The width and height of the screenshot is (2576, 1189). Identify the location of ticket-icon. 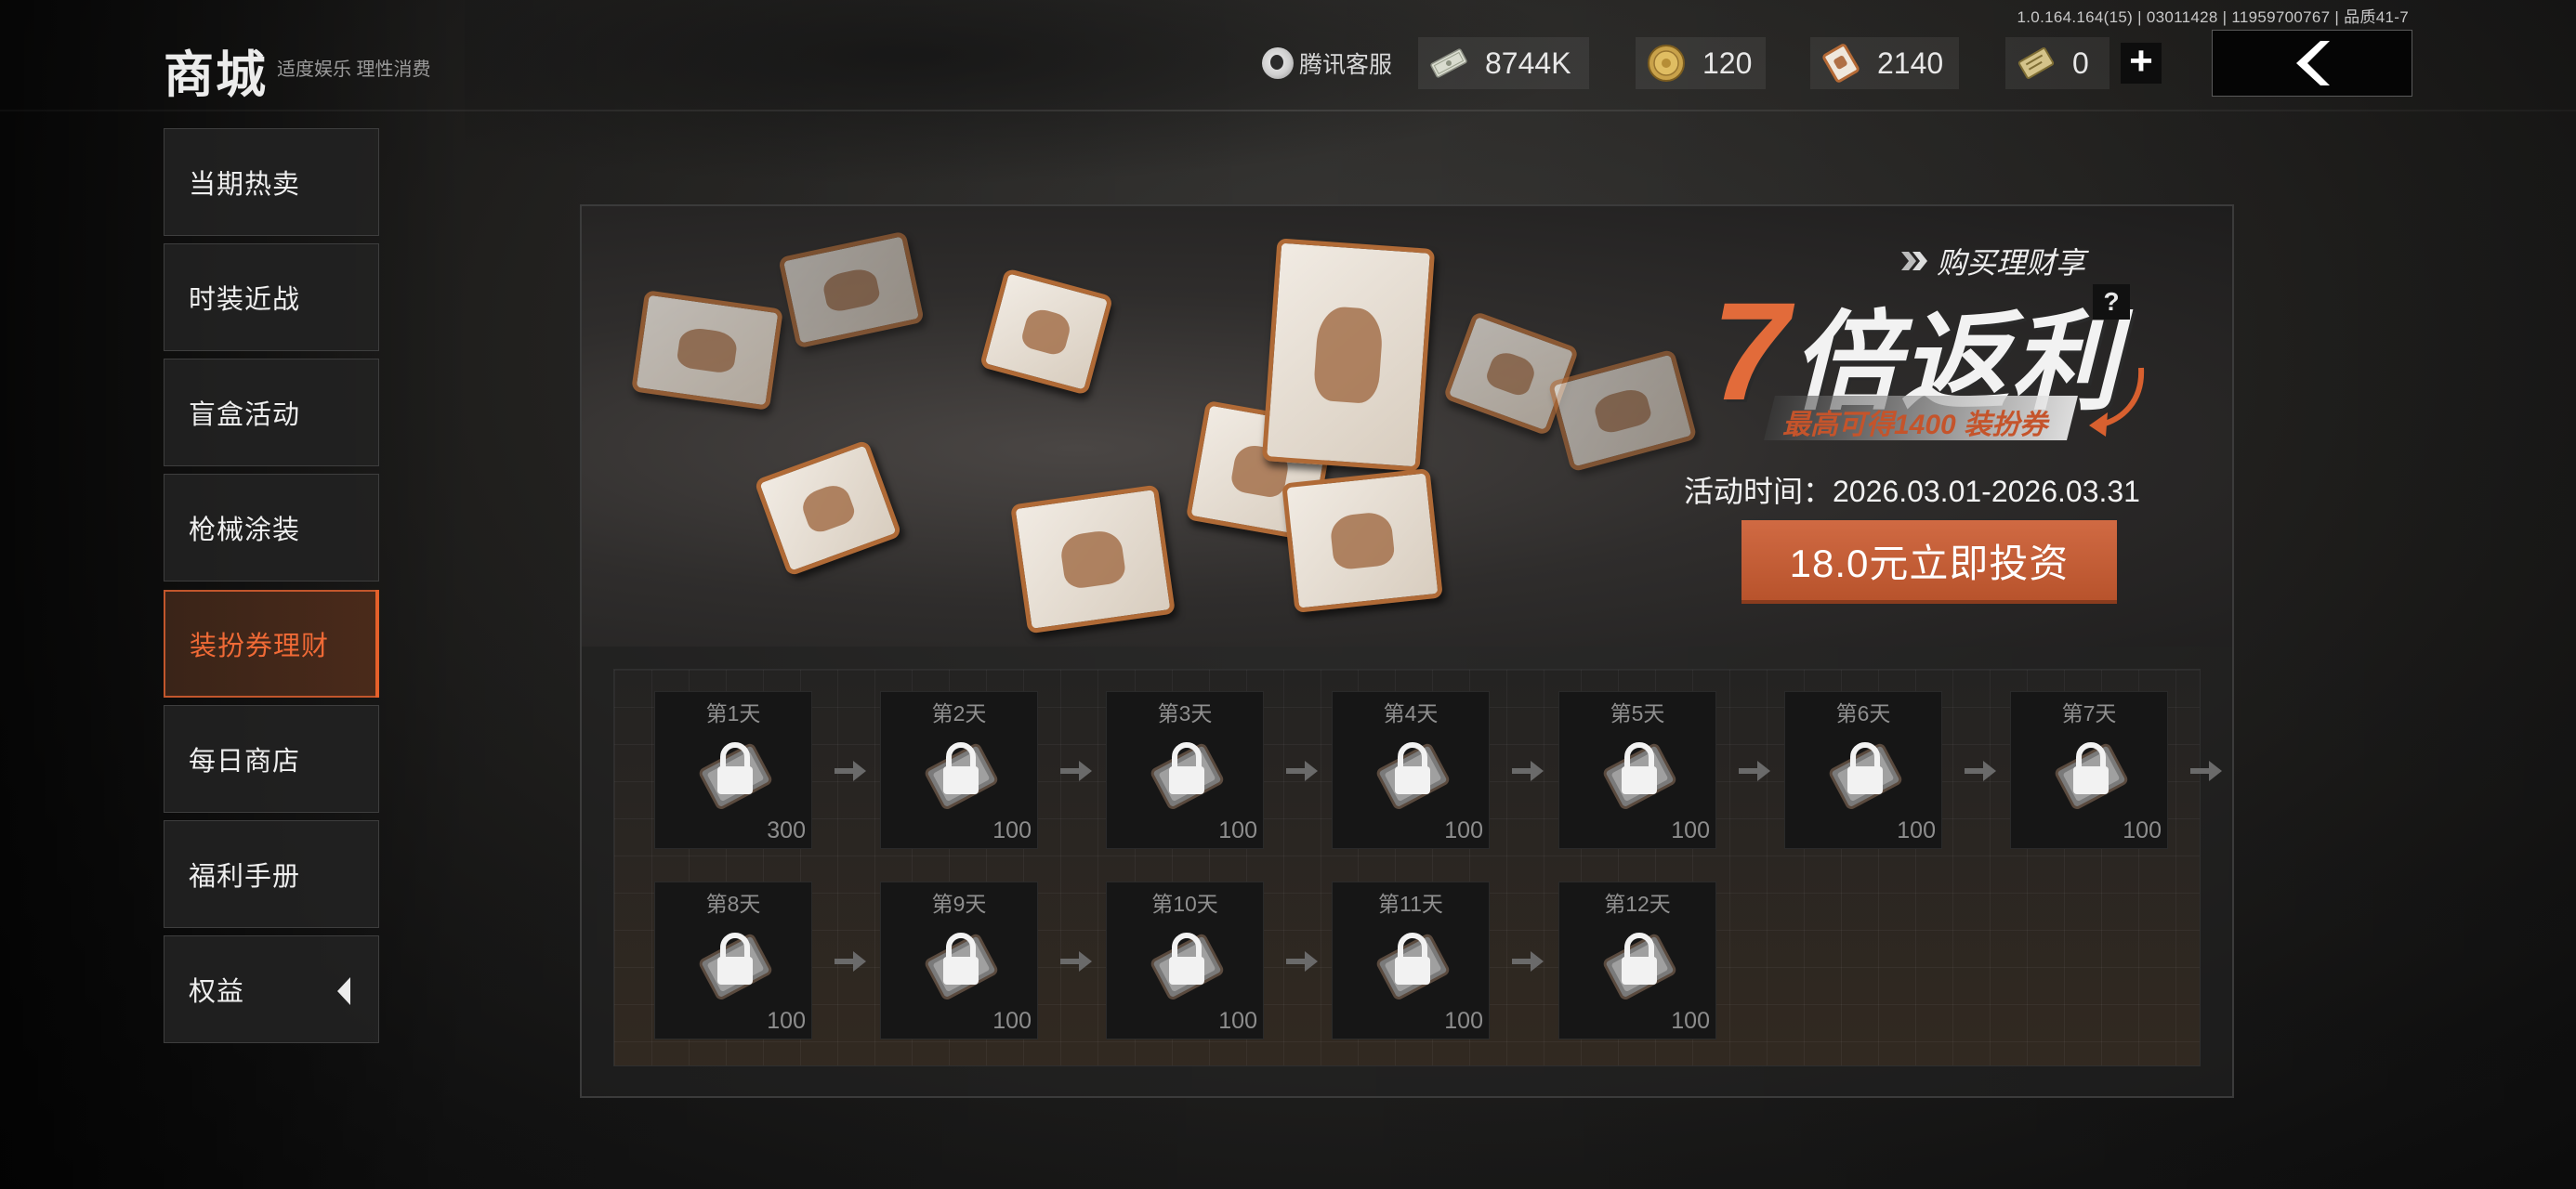
(2036, 63).